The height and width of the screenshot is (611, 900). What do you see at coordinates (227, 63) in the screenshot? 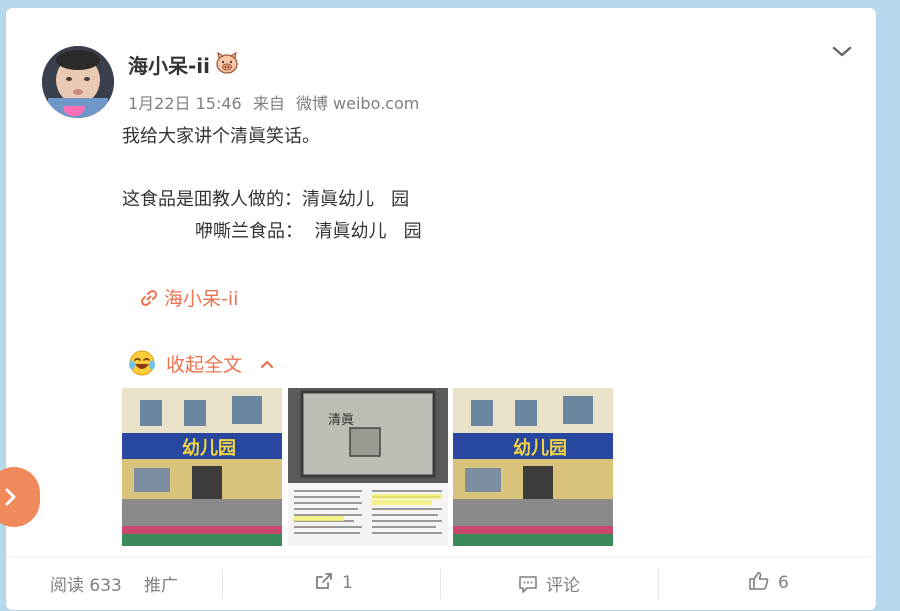
I see `pig-icon` at bounding box center [227, 63].